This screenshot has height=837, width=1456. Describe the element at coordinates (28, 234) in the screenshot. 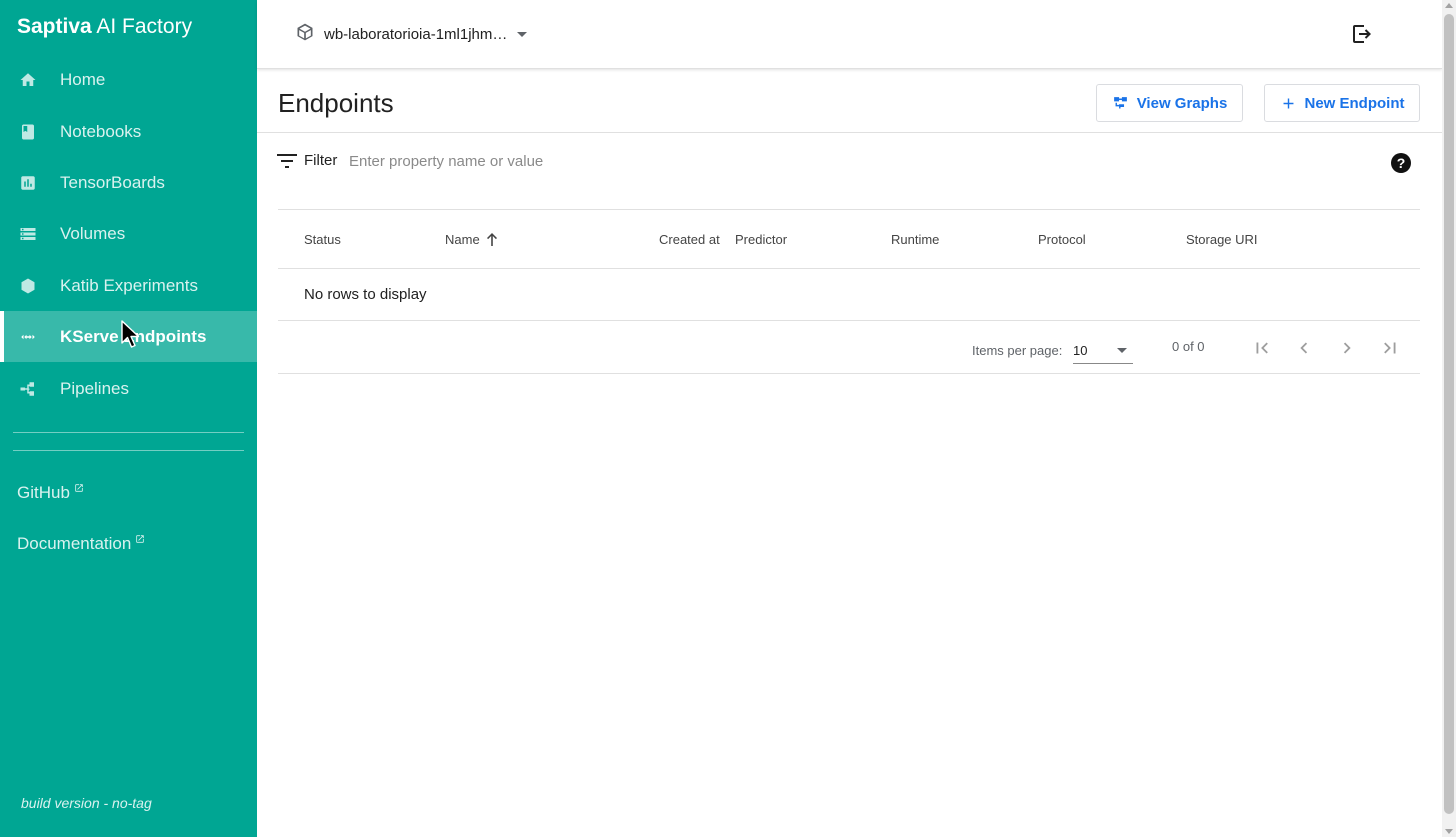

I see `storage-icon` at that location.